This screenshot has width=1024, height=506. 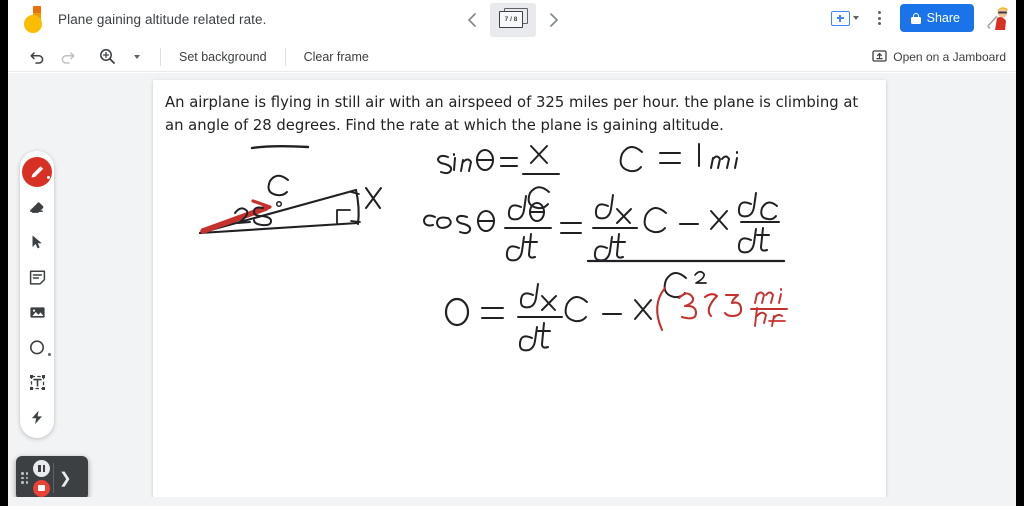 I want to click on frame-counter-button: 7 / 8, so click(x=513, y=20).